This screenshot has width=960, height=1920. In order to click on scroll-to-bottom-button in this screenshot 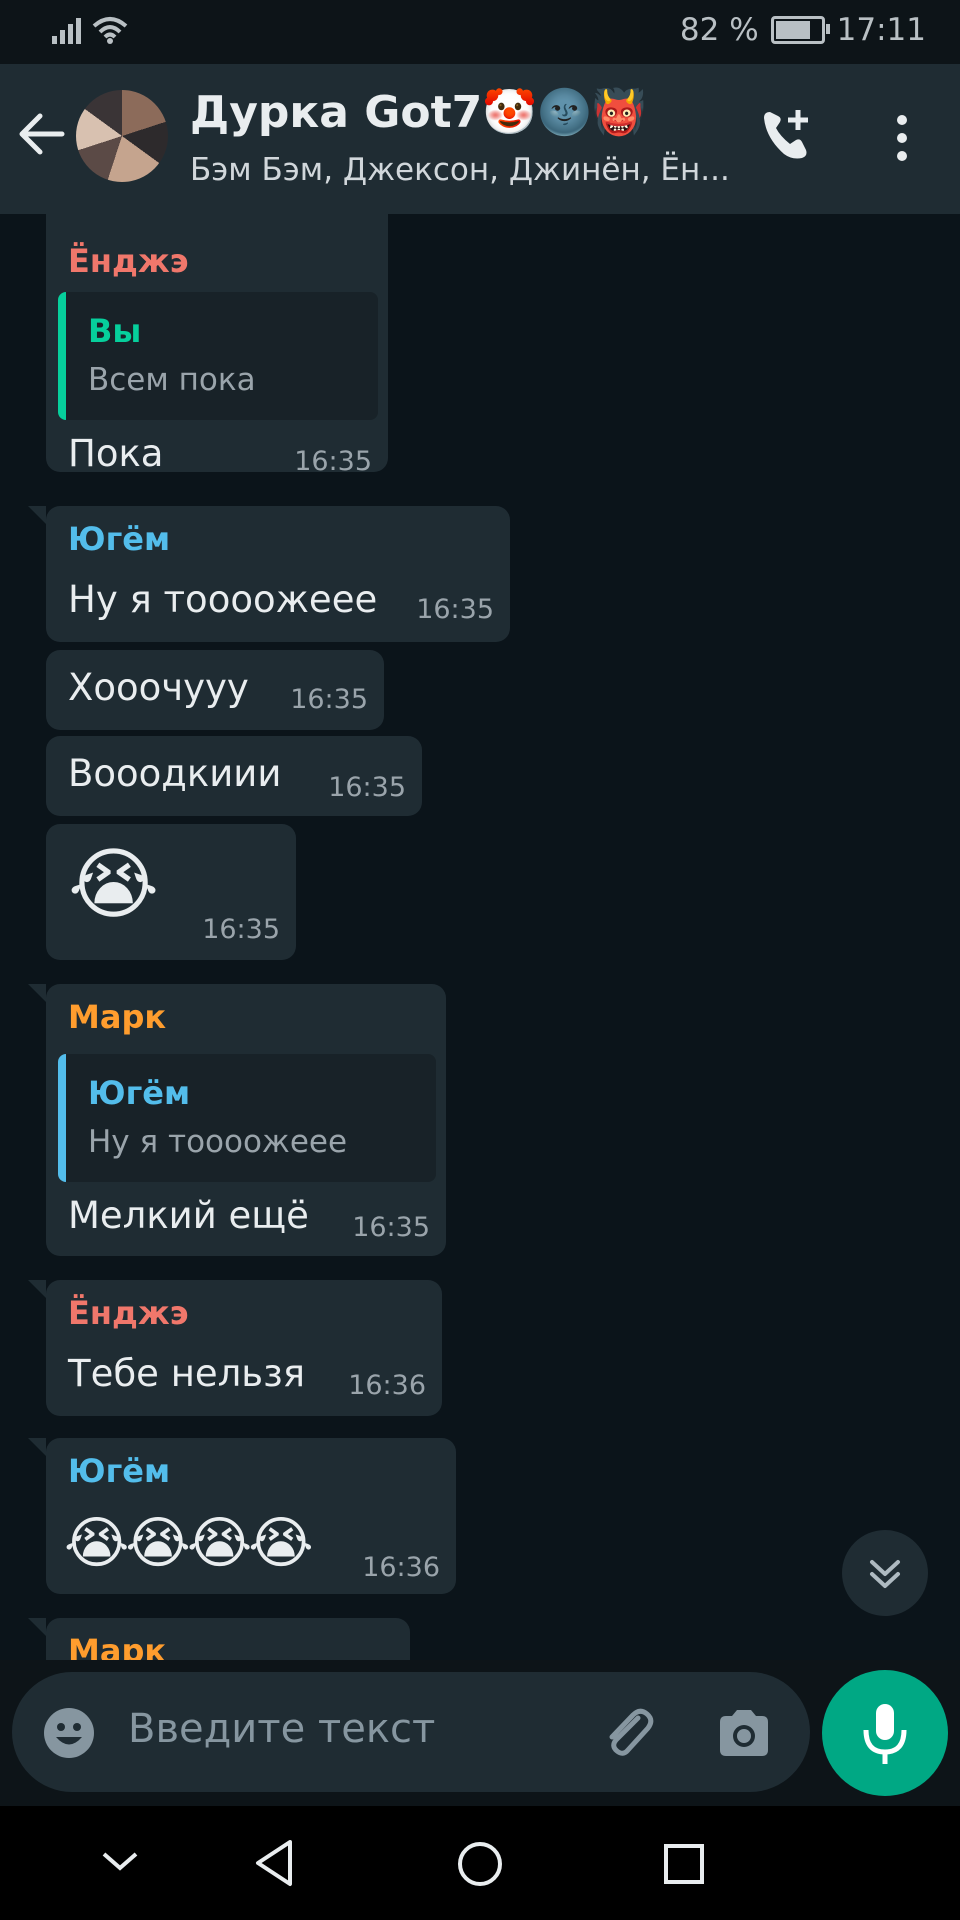, I will do `click(885, 1573)`.